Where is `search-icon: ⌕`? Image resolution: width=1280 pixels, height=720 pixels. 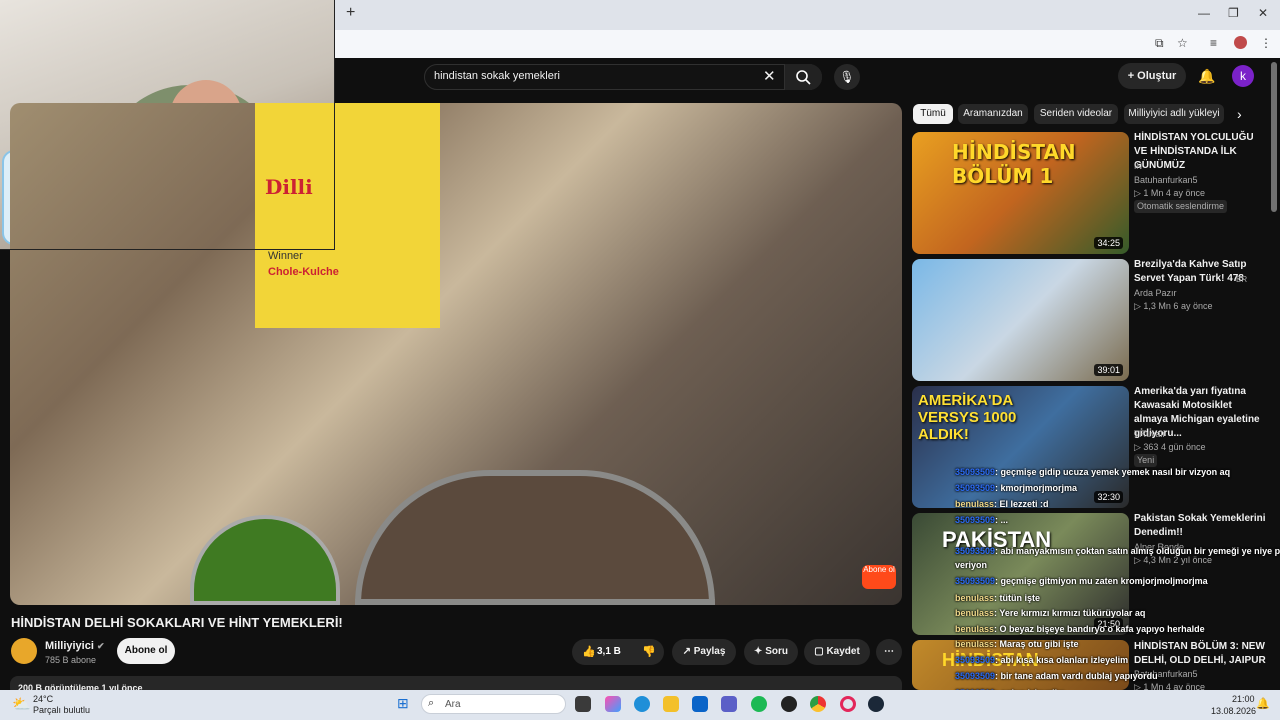 search-icon: ⌕ is located at coordinates (431, 703).